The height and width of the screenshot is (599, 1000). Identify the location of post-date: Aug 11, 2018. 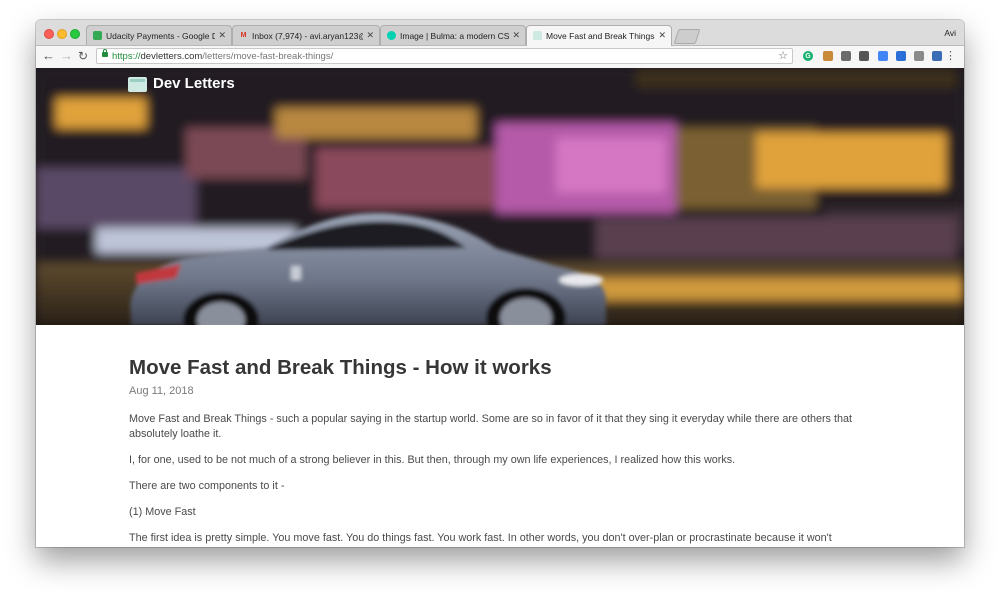
(161, 391).